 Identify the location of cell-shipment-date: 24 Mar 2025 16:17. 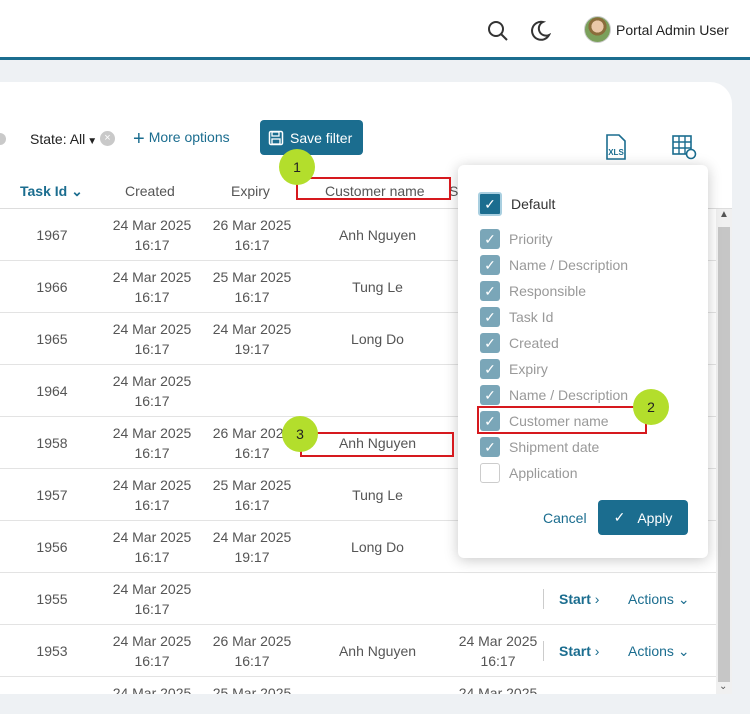
(498, 651).